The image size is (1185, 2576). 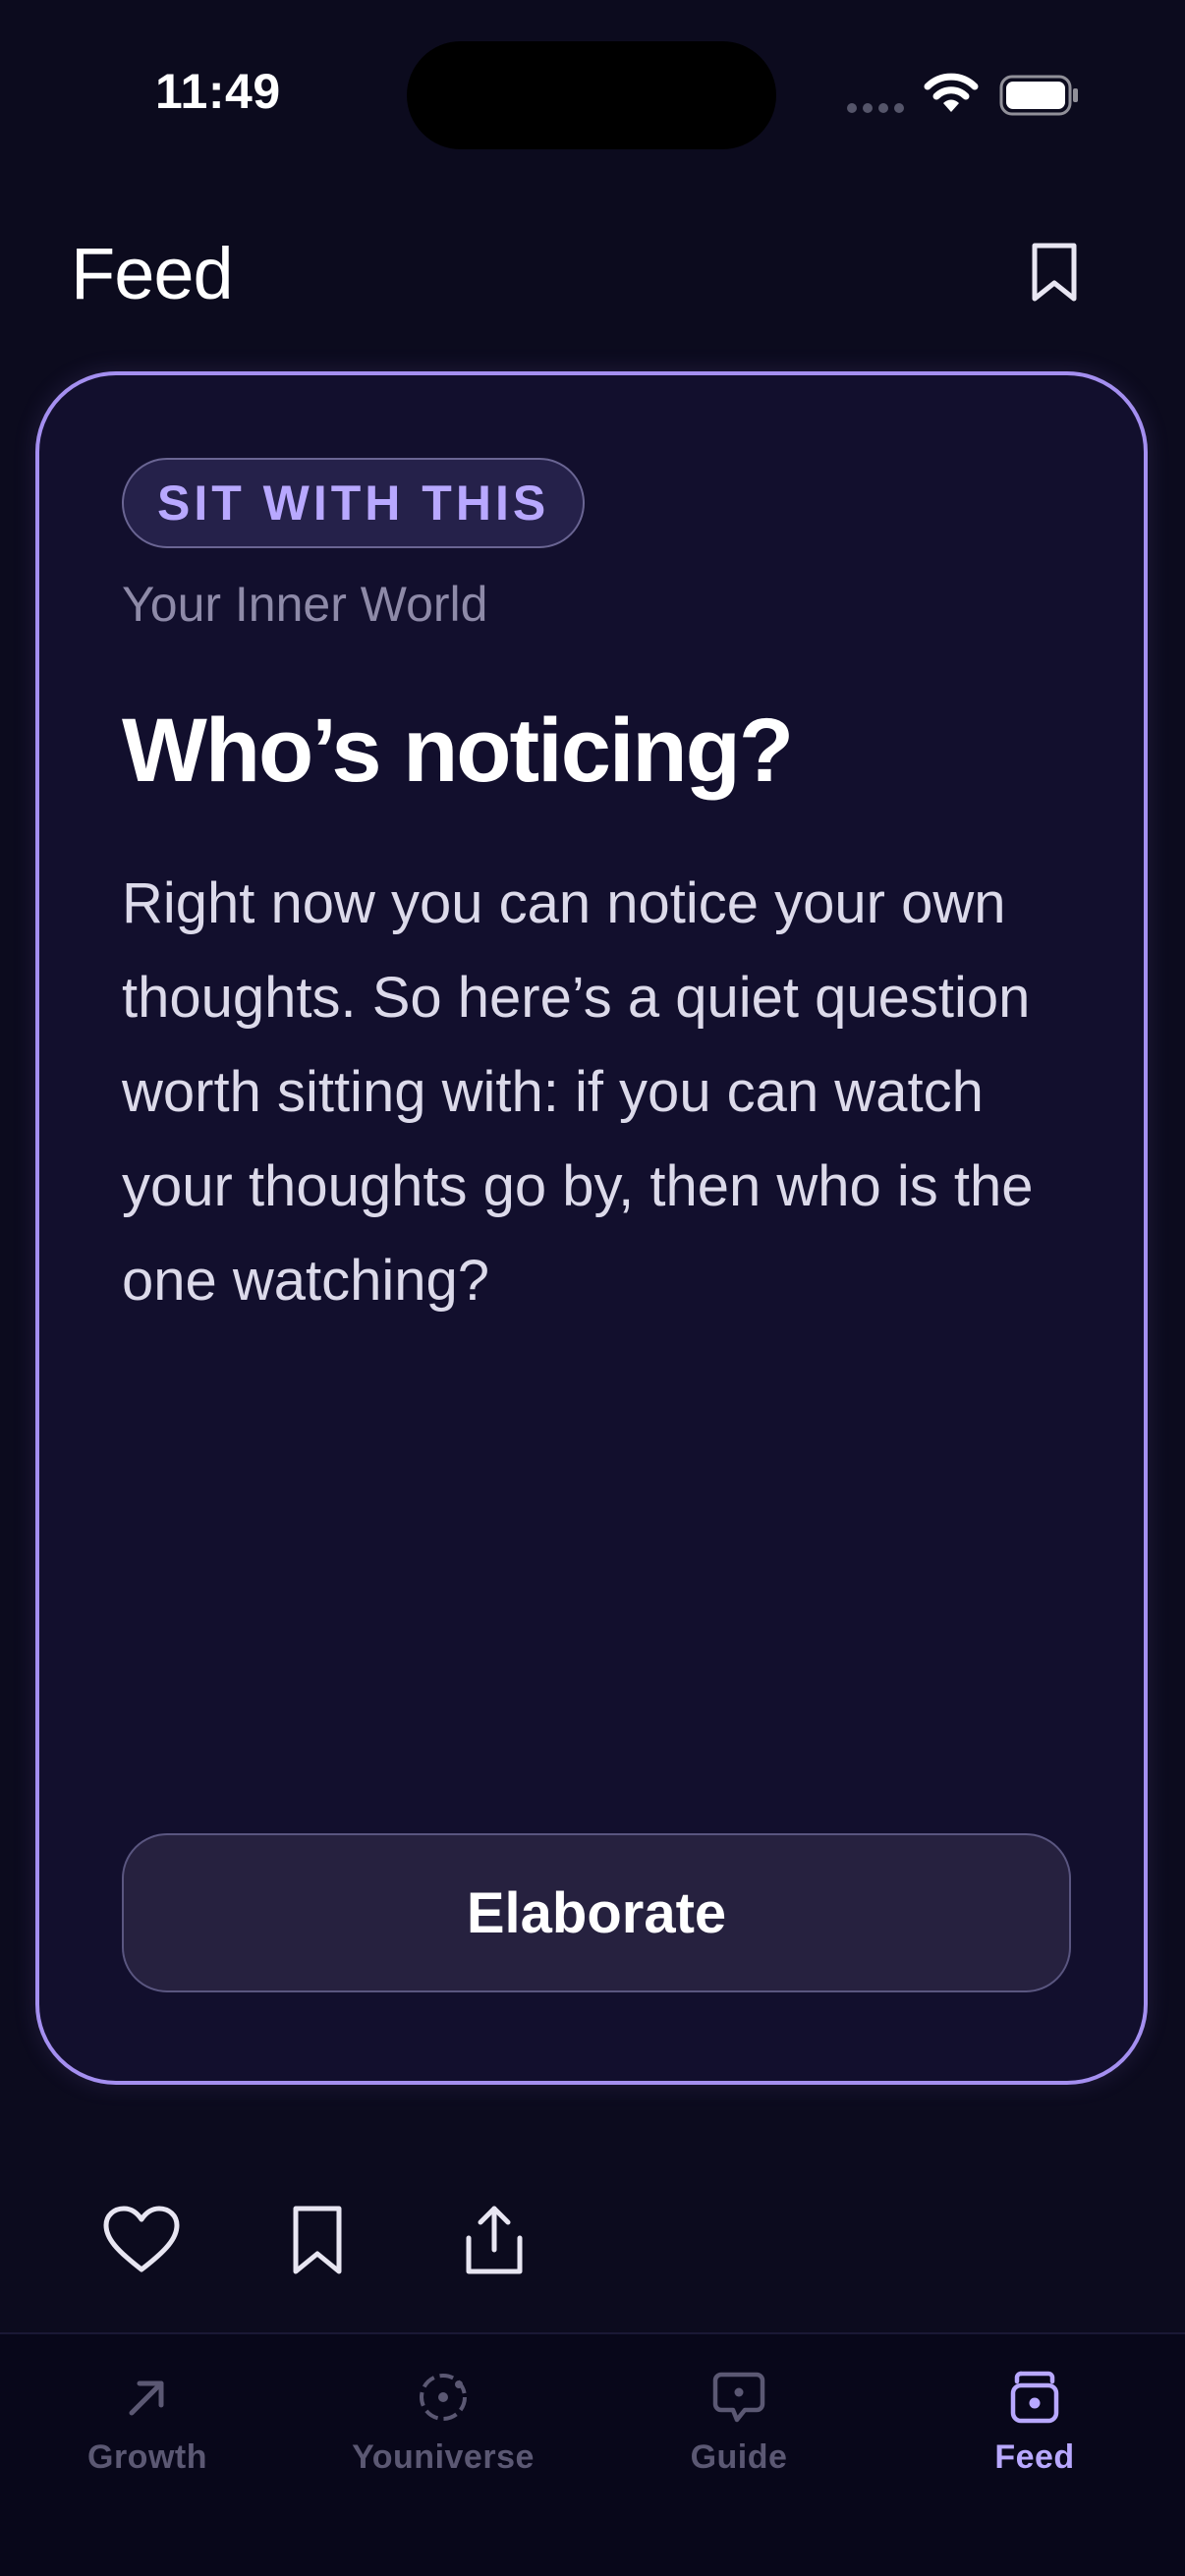 What do you see at coordinates (305, 604) in the screenshot?
I see `card-category: Your Inner World` at bounding box center [305, 604].